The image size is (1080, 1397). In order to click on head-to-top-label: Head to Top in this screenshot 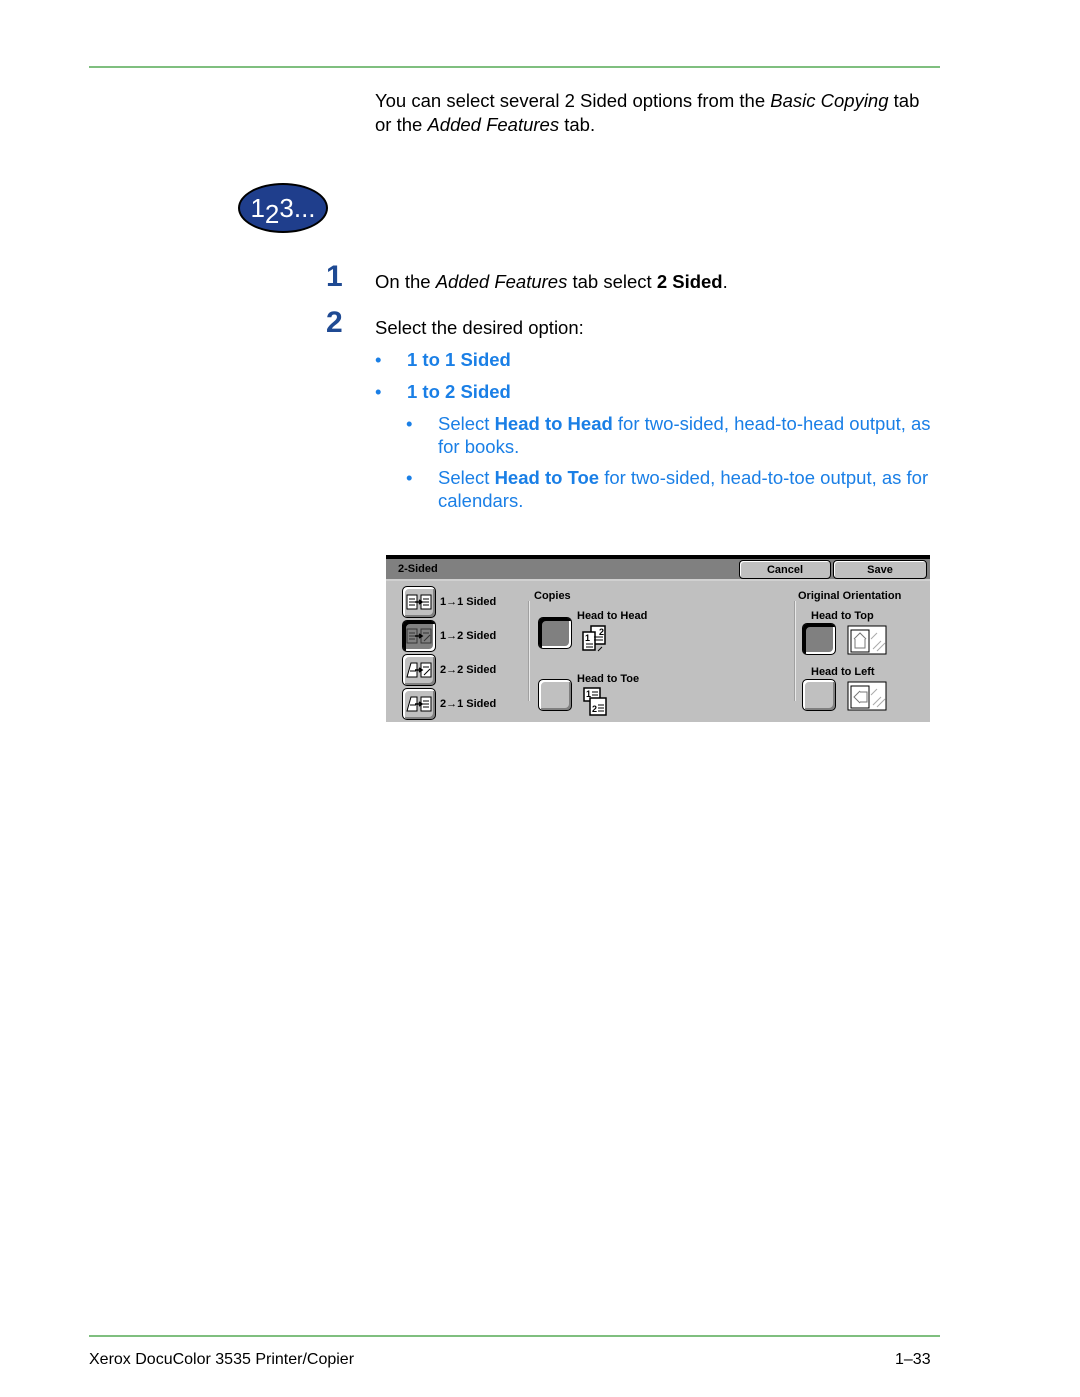, I will do `click(842, 616)`.